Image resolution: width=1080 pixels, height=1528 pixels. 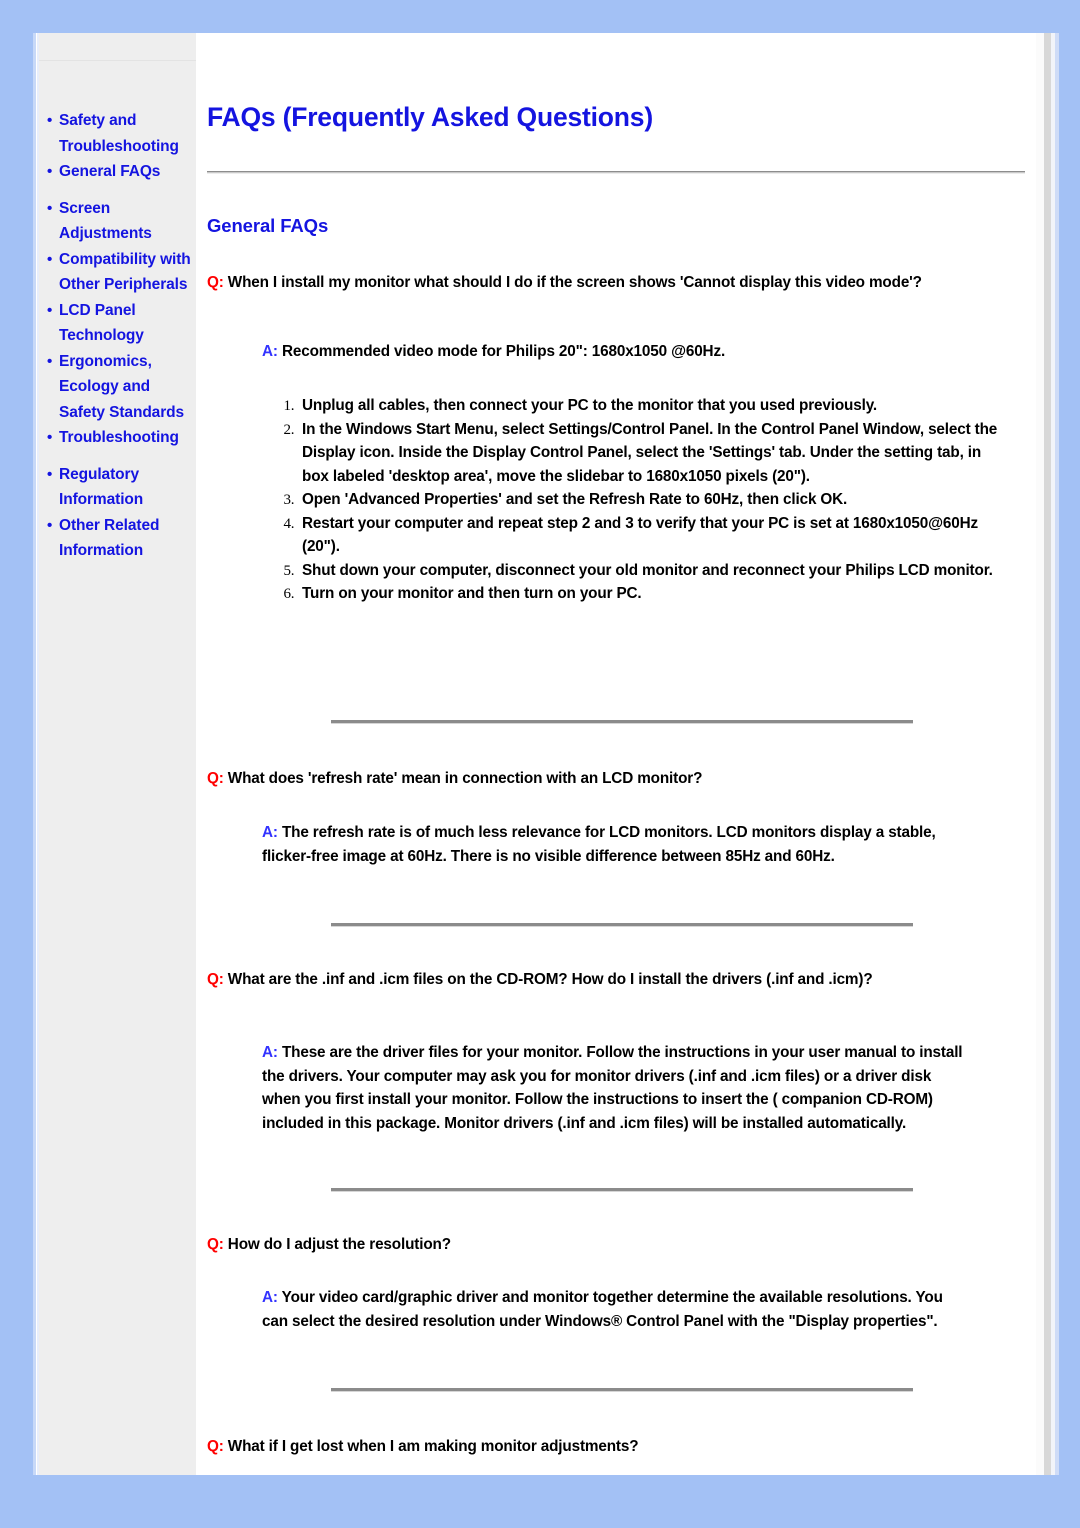 I want to click on left-border-rule, so click(x=34, y=754).